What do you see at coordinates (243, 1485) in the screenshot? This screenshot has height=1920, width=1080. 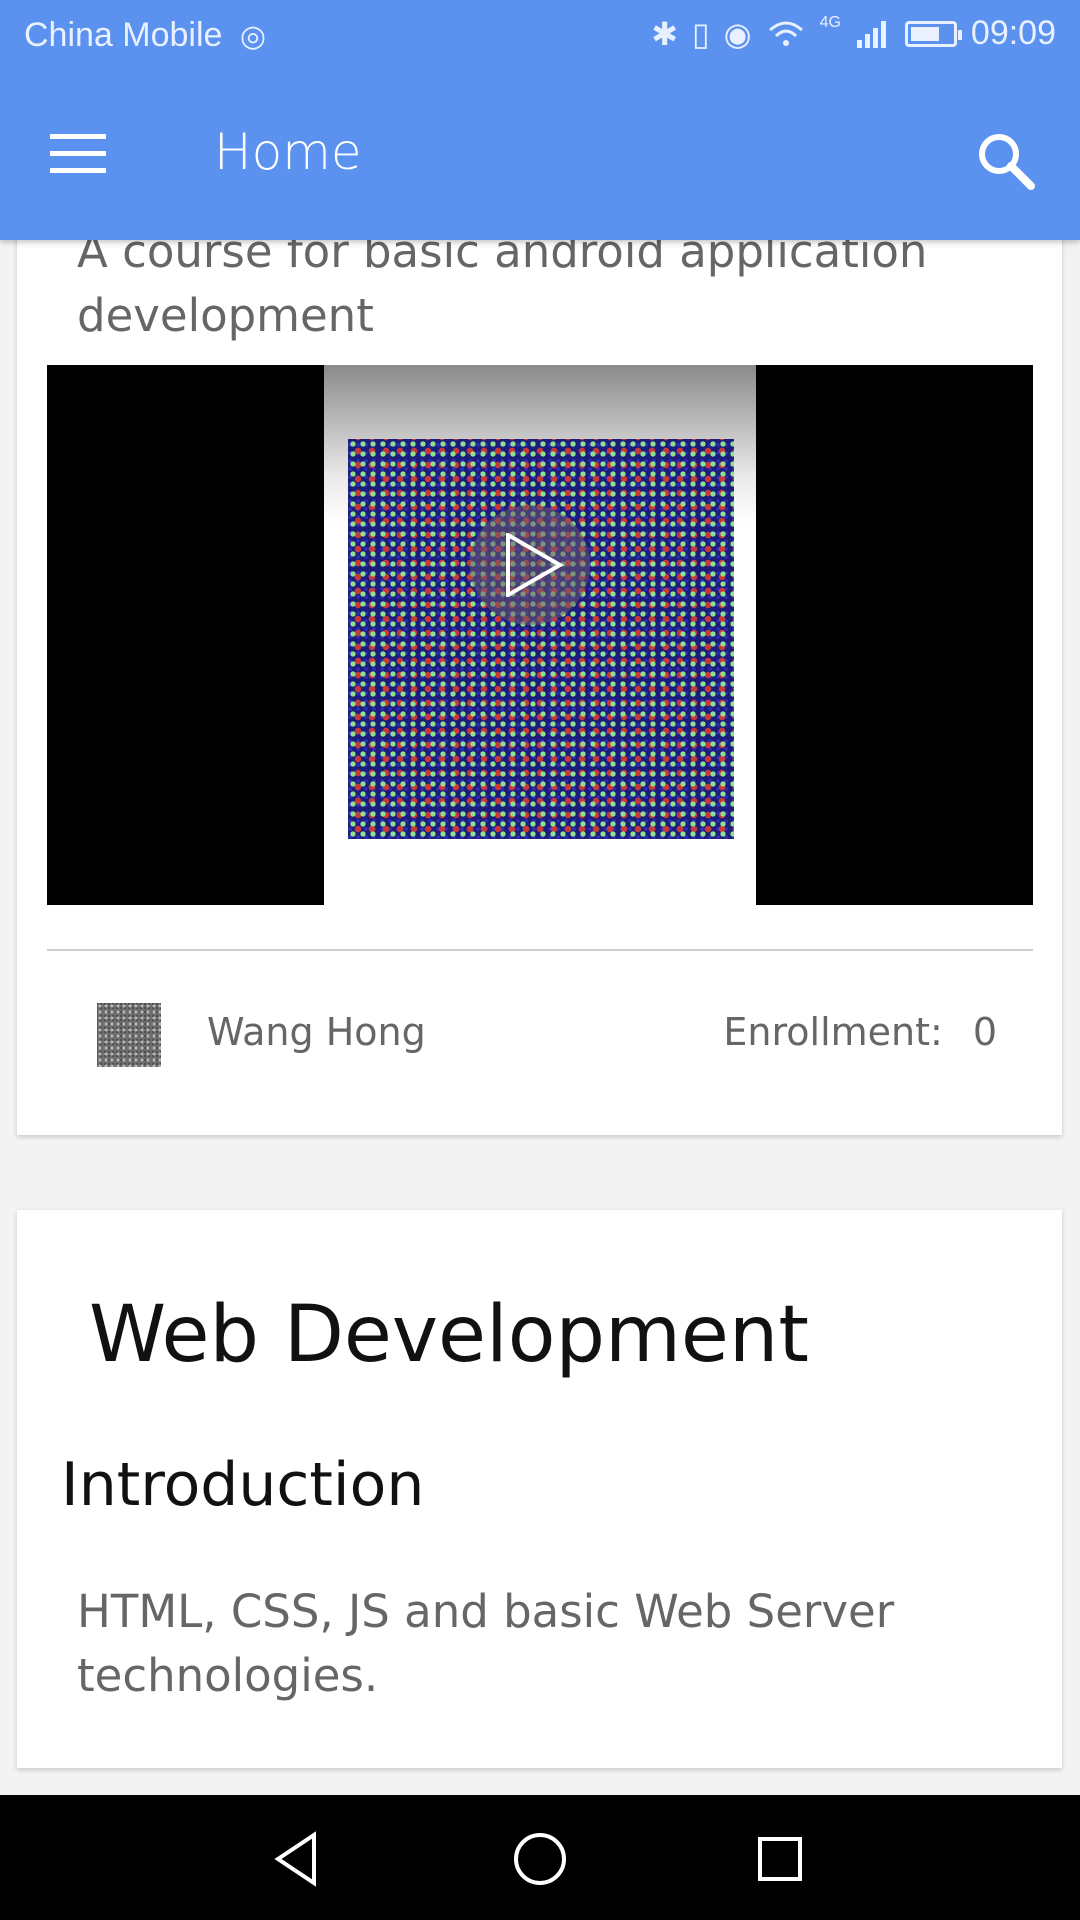 I see `course-subtitle: Introduction` at bounding box center [243, 1485].